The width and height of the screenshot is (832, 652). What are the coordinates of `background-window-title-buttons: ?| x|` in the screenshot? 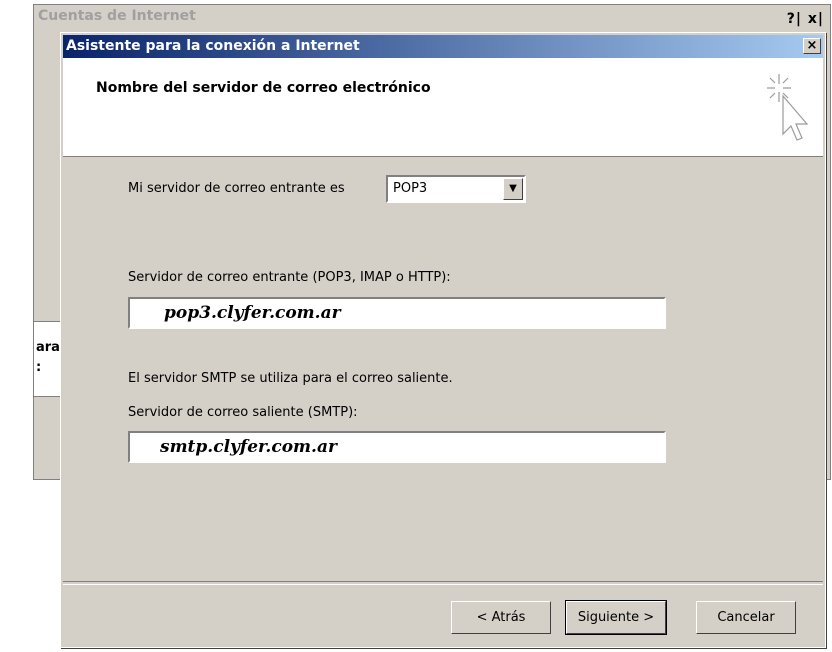 It's located at (805, 19).